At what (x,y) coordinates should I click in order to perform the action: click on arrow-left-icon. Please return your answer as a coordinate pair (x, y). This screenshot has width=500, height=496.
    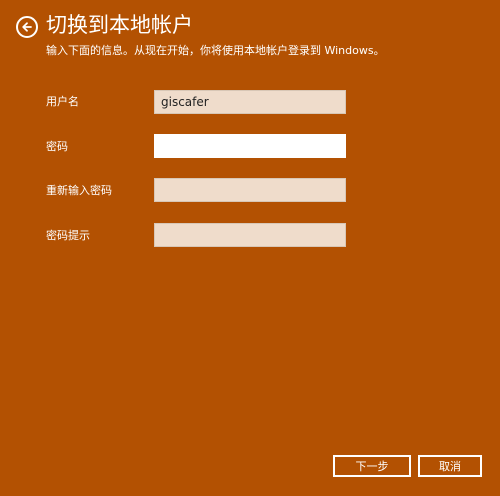
    Looking at the image, I should click on (27, 27).